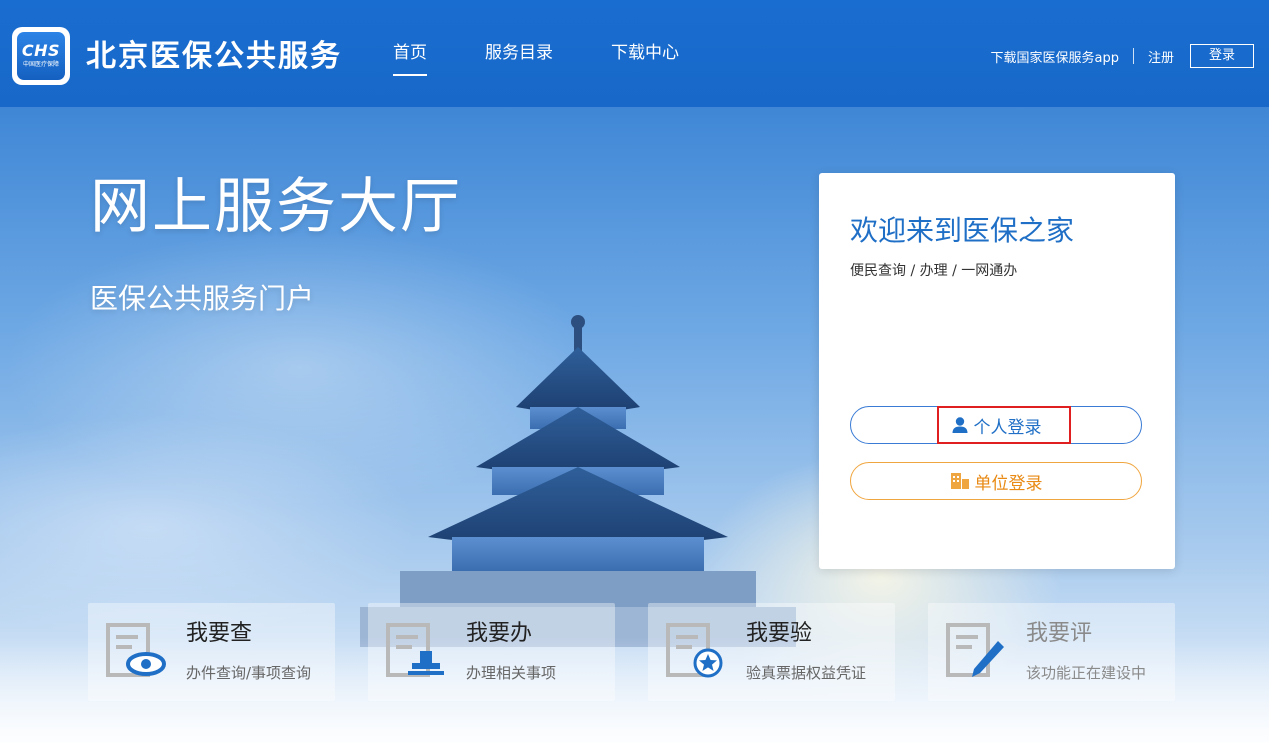  Describe the element at coordinates (962, 230) in the screenshot. I see `card-title: 欢迎来到医保之家` at that location.